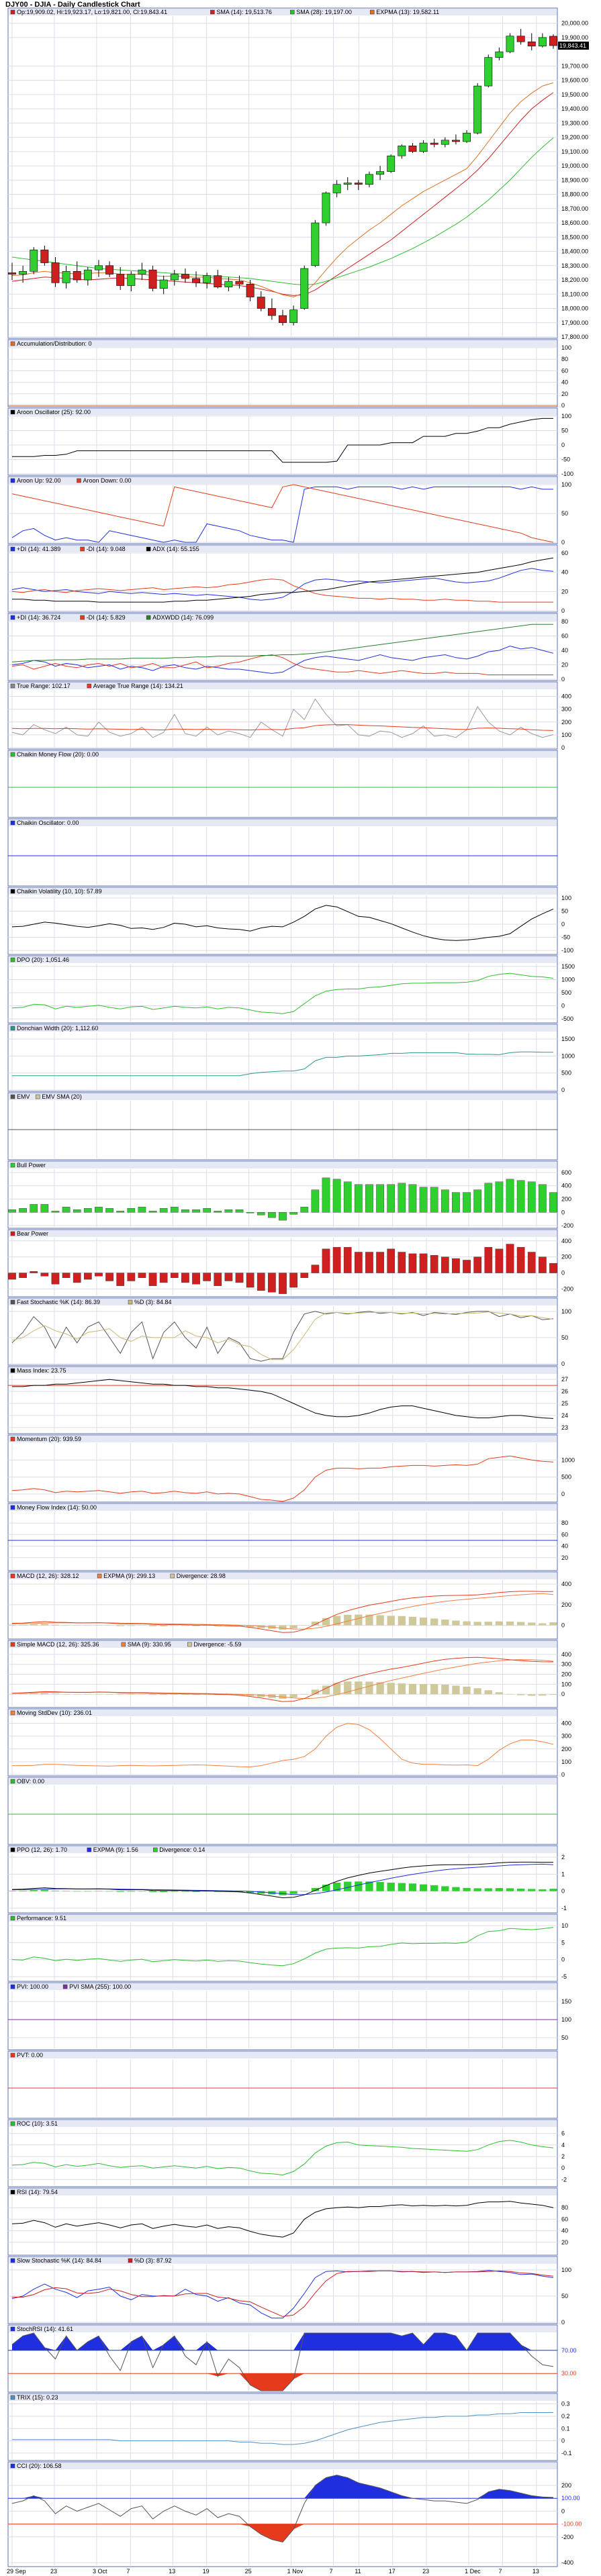  I want to click on legend-label: Average True Range (14): 134.21, so click(138, 686).